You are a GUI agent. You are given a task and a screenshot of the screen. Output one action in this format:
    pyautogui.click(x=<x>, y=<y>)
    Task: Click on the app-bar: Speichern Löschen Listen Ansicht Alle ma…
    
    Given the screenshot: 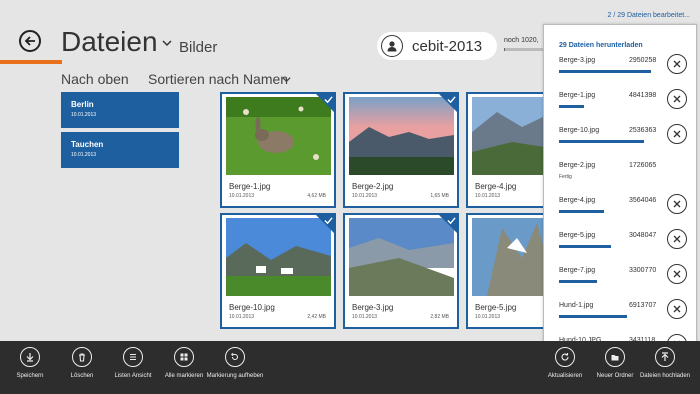 What is the action you would take?
    pyautogui.click(x=350, y=367)
    